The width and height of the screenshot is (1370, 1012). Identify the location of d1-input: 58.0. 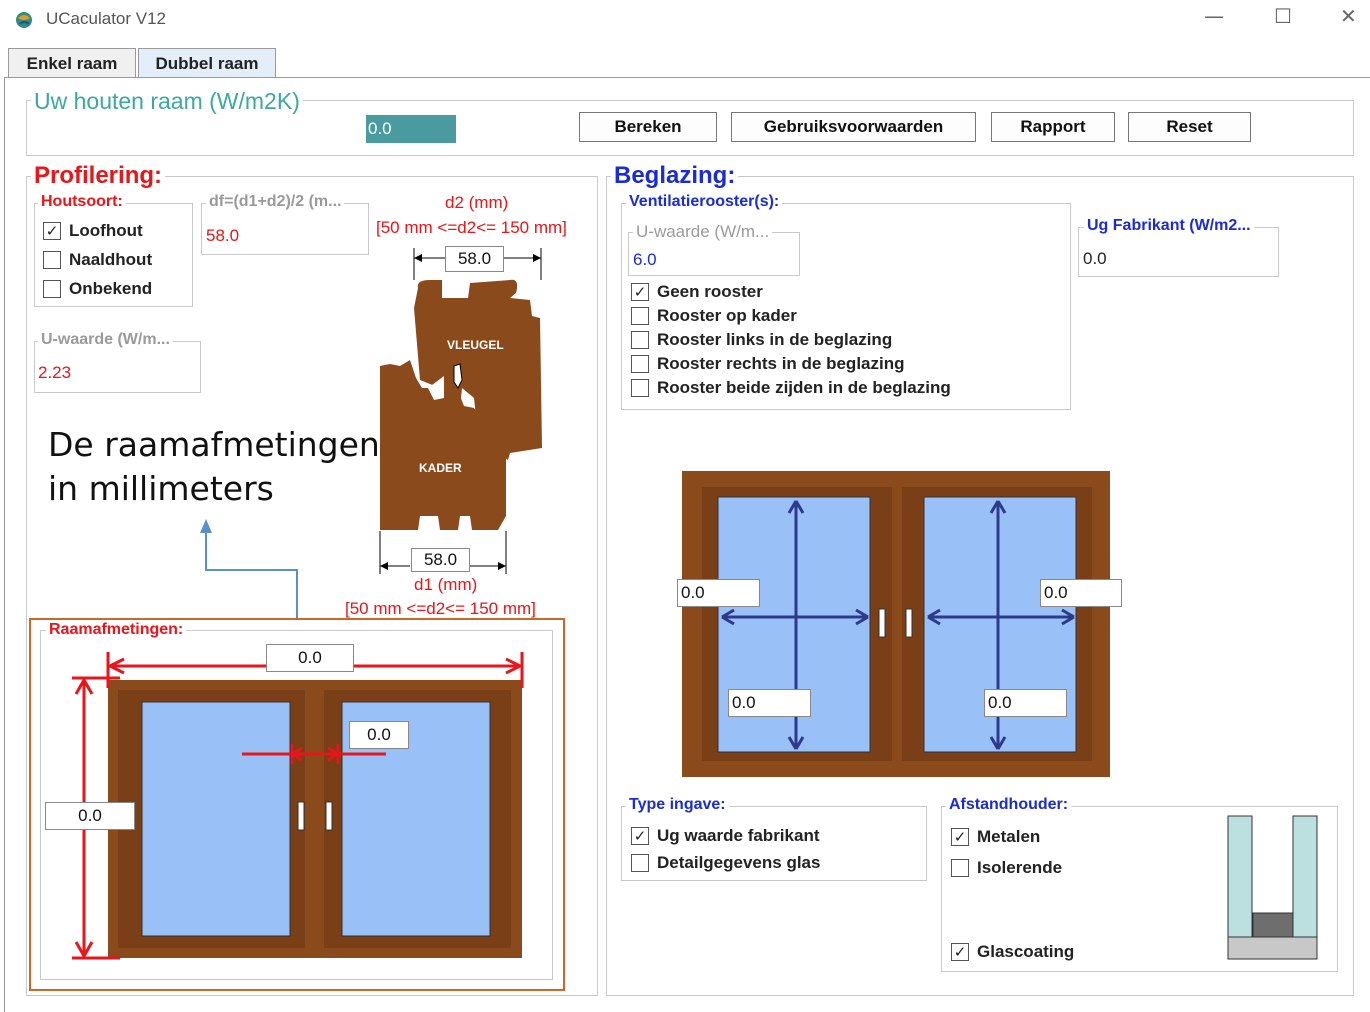
(440, 560).